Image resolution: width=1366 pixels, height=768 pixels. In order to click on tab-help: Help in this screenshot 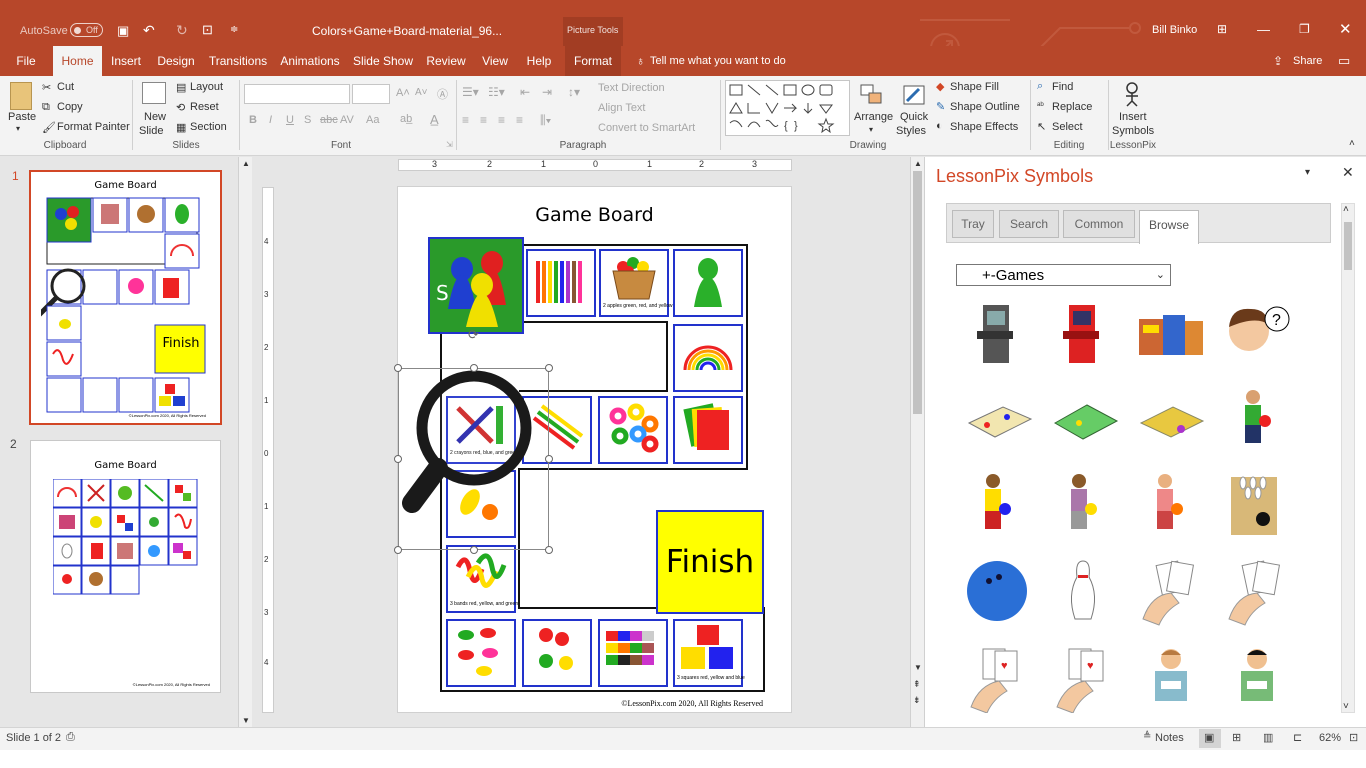, I will do `click(539, 61)`.